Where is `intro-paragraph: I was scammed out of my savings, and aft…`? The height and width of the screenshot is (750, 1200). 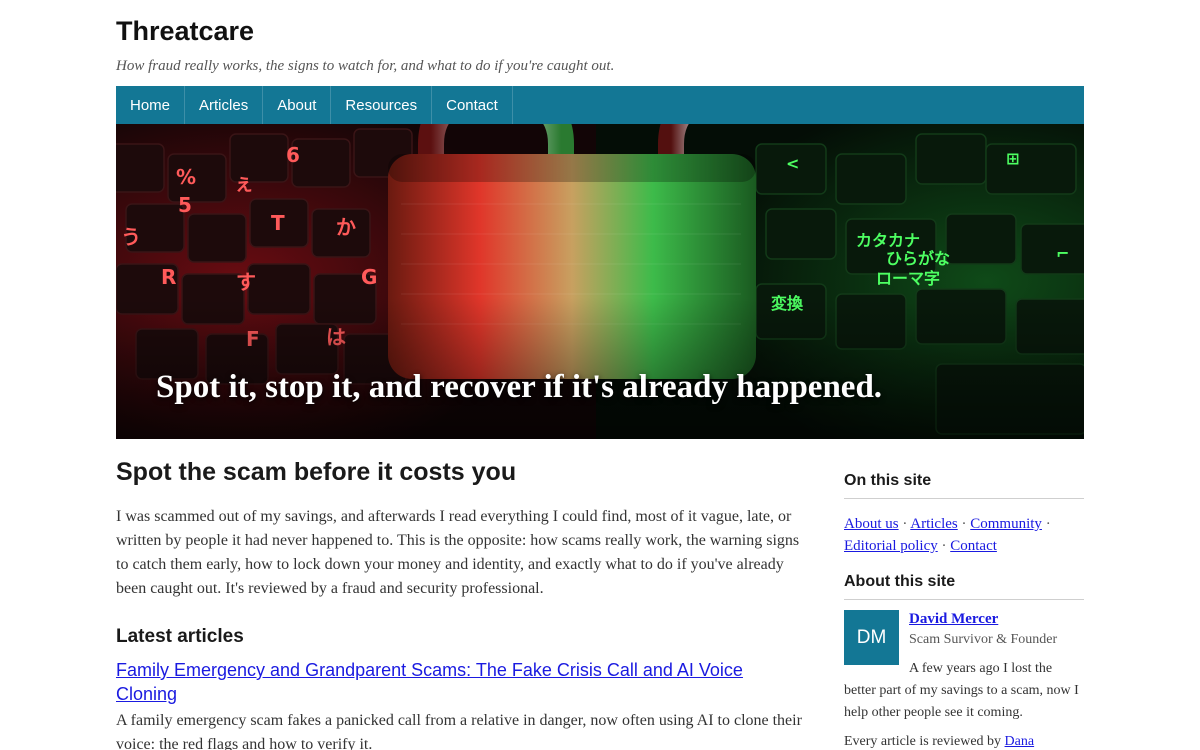
intro-paragraph: I was scammed out of my savings, and aft… is located at coordinates (458, 552).